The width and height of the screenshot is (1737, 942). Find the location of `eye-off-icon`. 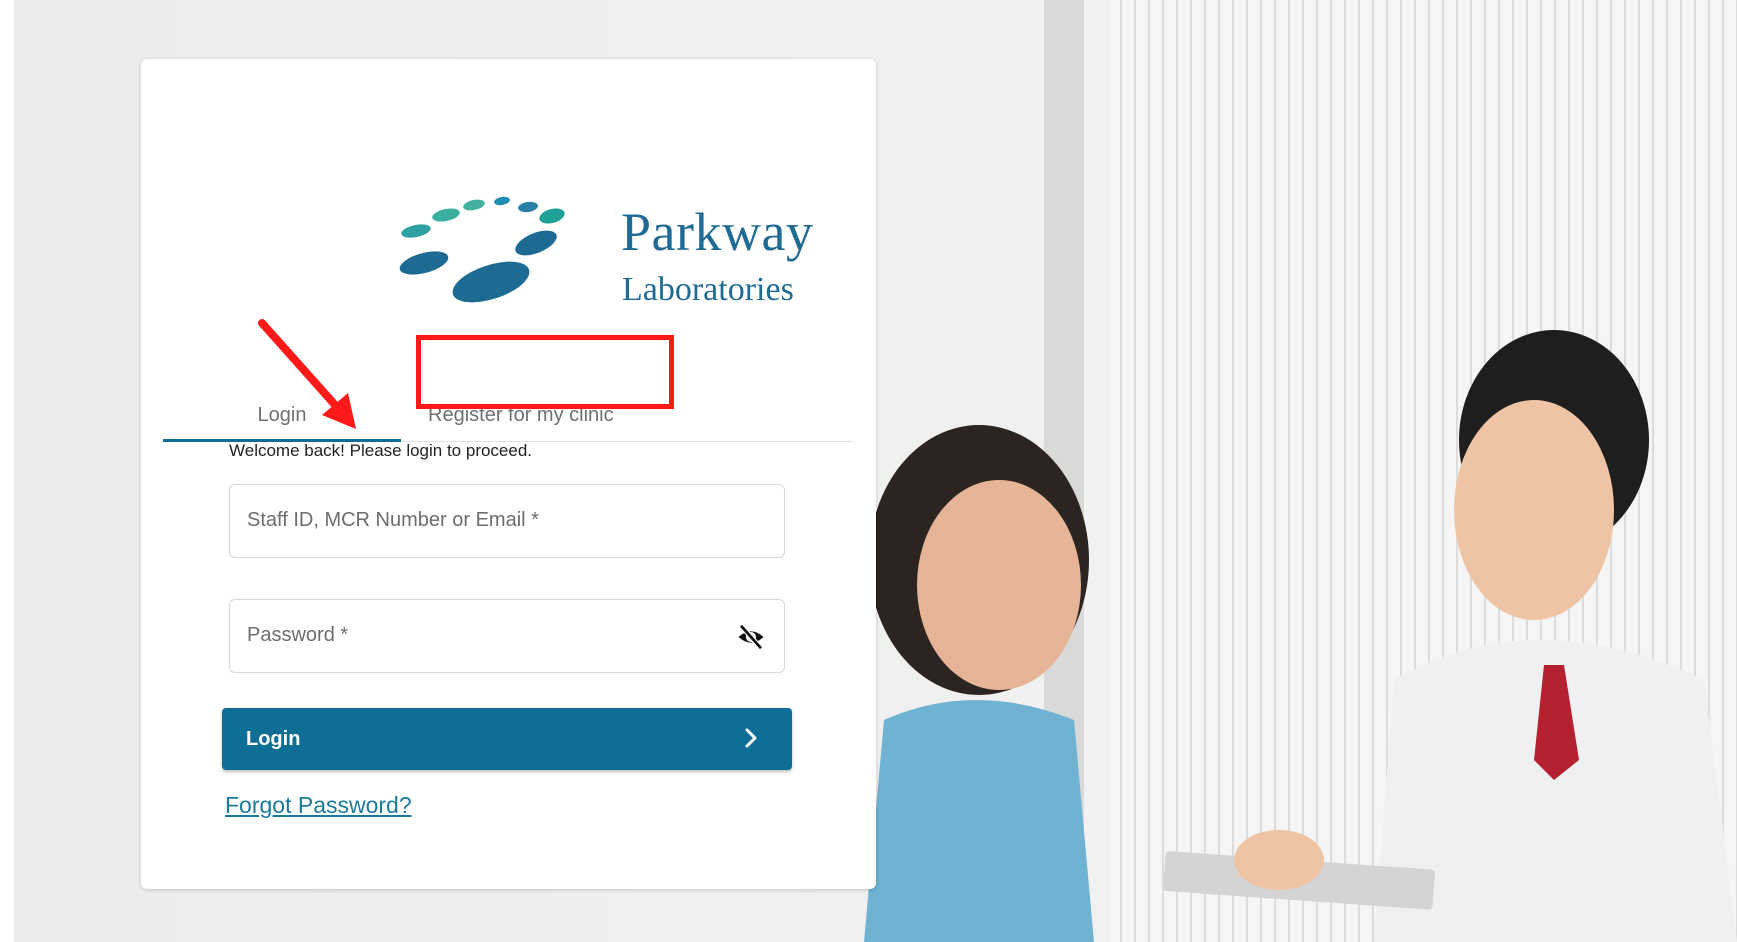

eye-off-icon is located at coordinates (751, 637).